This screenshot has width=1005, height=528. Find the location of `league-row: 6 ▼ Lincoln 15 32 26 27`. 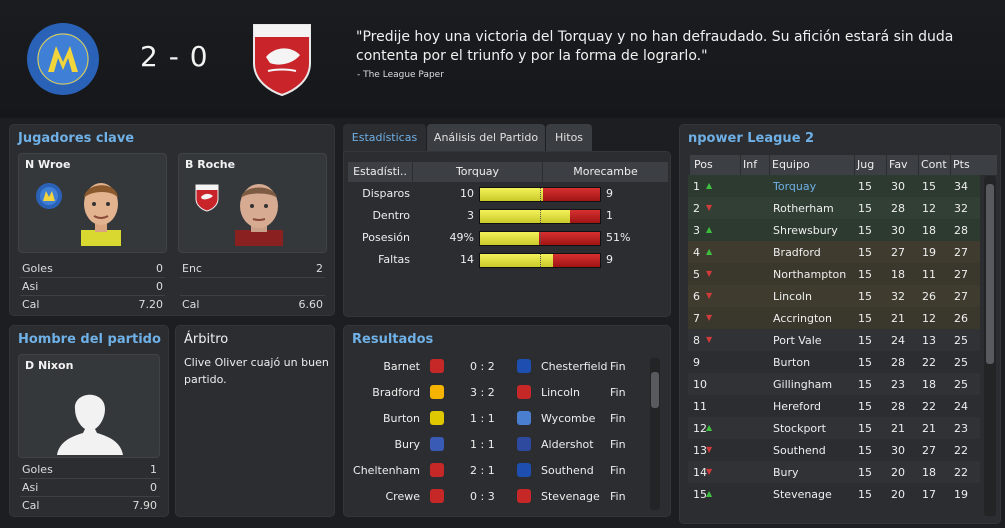

league-row: 6 ▼ Lincoln 15 32 26 27 is located at coordinates (834, 296).